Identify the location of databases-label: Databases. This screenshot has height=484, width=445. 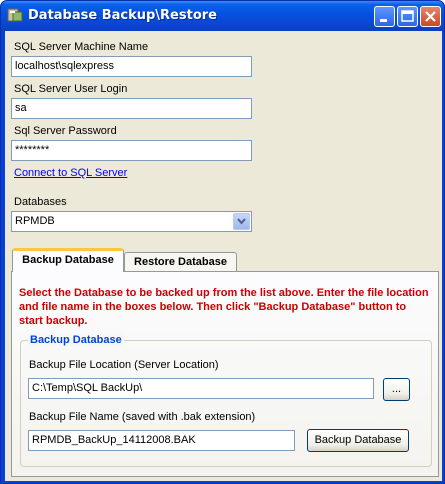
(40, 202).